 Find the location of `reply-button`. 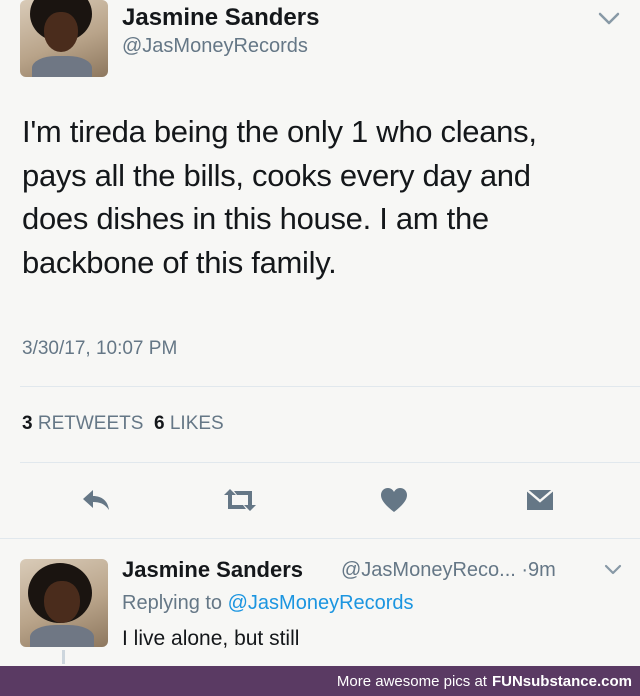

reply-button is located at coordinates (96, 500).